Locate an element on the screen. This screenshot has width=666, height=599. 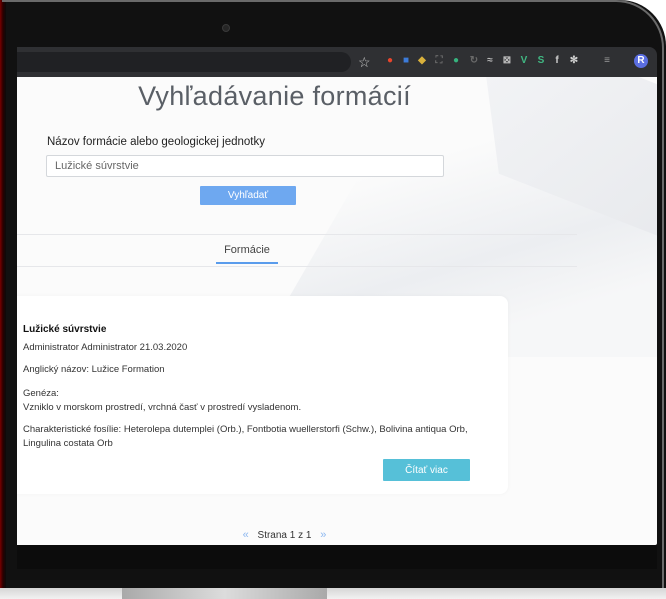
address-bar is located at coordinates (184, 62).